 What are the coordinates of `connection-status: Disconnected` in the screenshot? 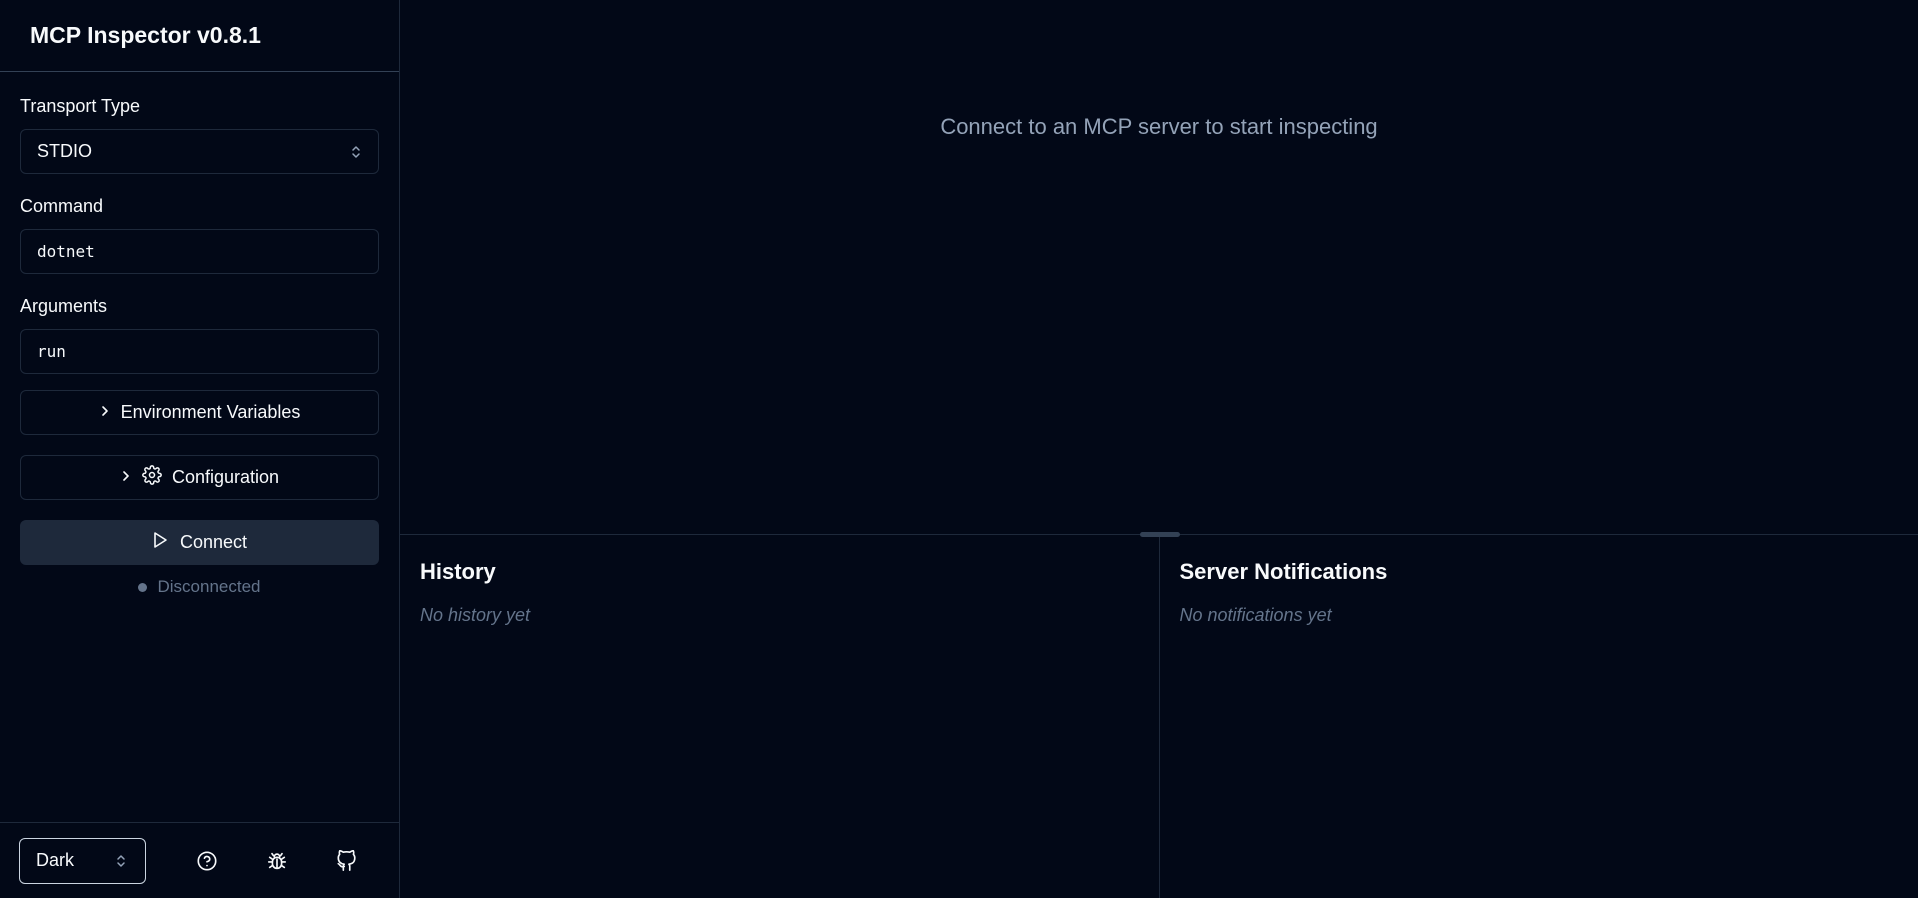 It's located at (199, 587).